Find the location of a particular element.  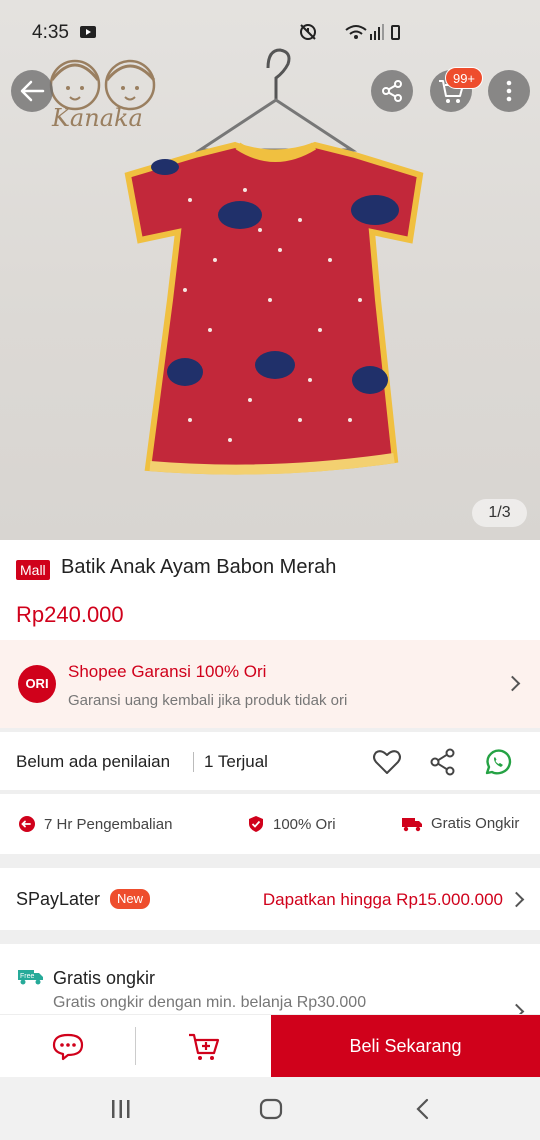

system-nav-bar is located at coordinates (270, 1108).